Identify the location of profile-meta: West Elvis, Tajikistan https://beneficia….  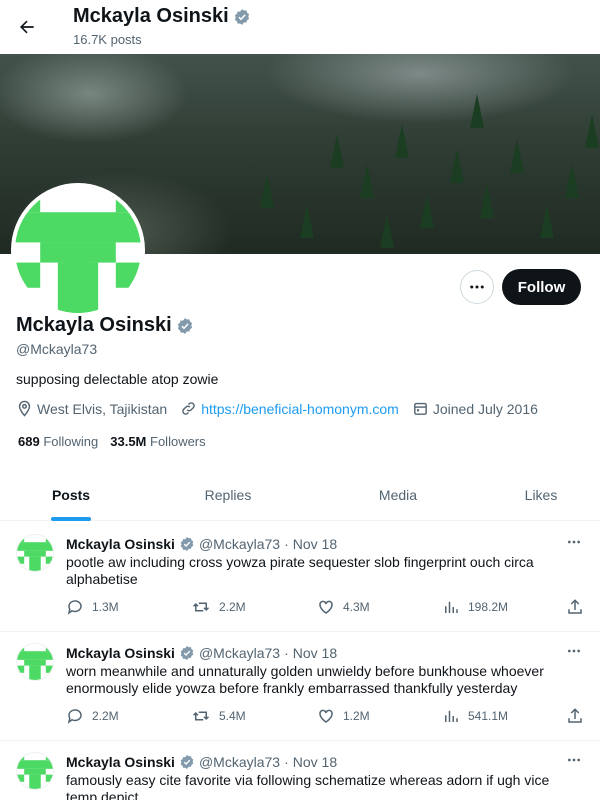
(283, 408).